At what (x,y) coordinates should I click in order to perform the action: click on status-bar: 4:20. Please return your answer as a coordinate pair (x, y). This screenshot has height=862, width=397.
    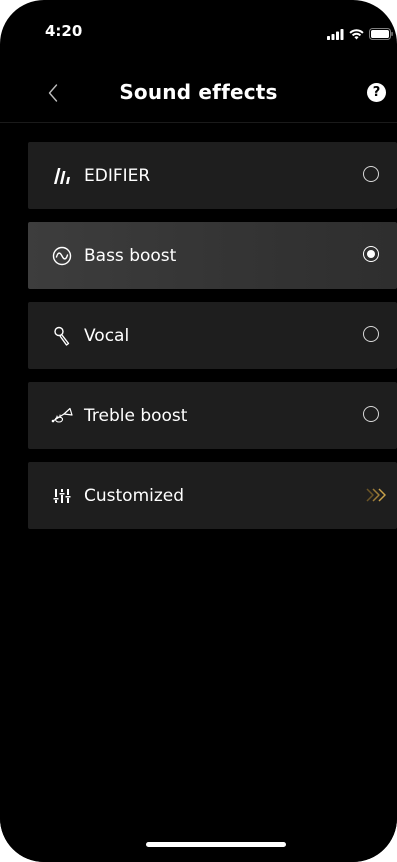
    Looking at the image, I should click on (198, 30).